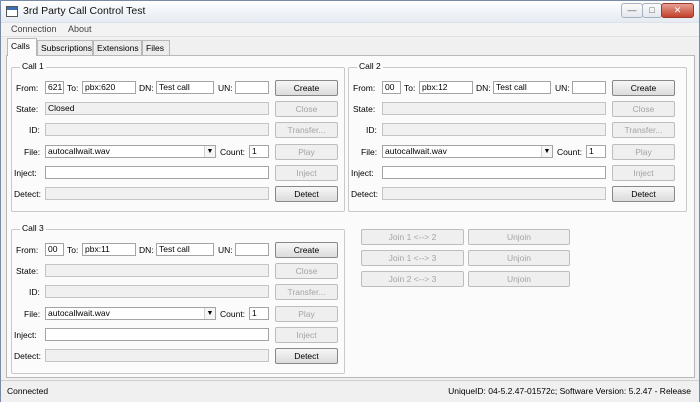  I want to click on menu-about: About, so click(80, 29).